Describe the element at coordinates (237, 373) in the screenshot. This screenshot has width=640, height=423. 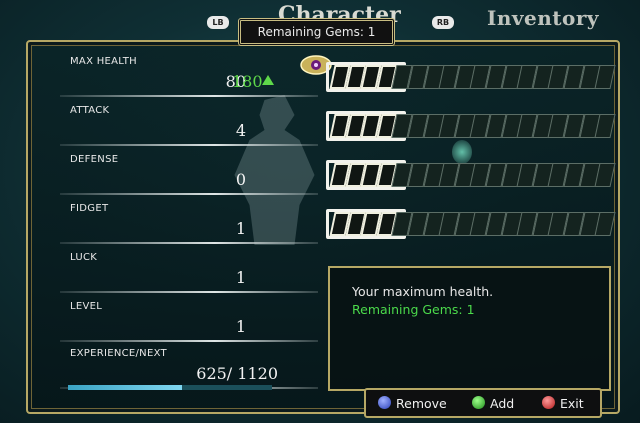
I see `stat-value: 625/ 1120` at that location.